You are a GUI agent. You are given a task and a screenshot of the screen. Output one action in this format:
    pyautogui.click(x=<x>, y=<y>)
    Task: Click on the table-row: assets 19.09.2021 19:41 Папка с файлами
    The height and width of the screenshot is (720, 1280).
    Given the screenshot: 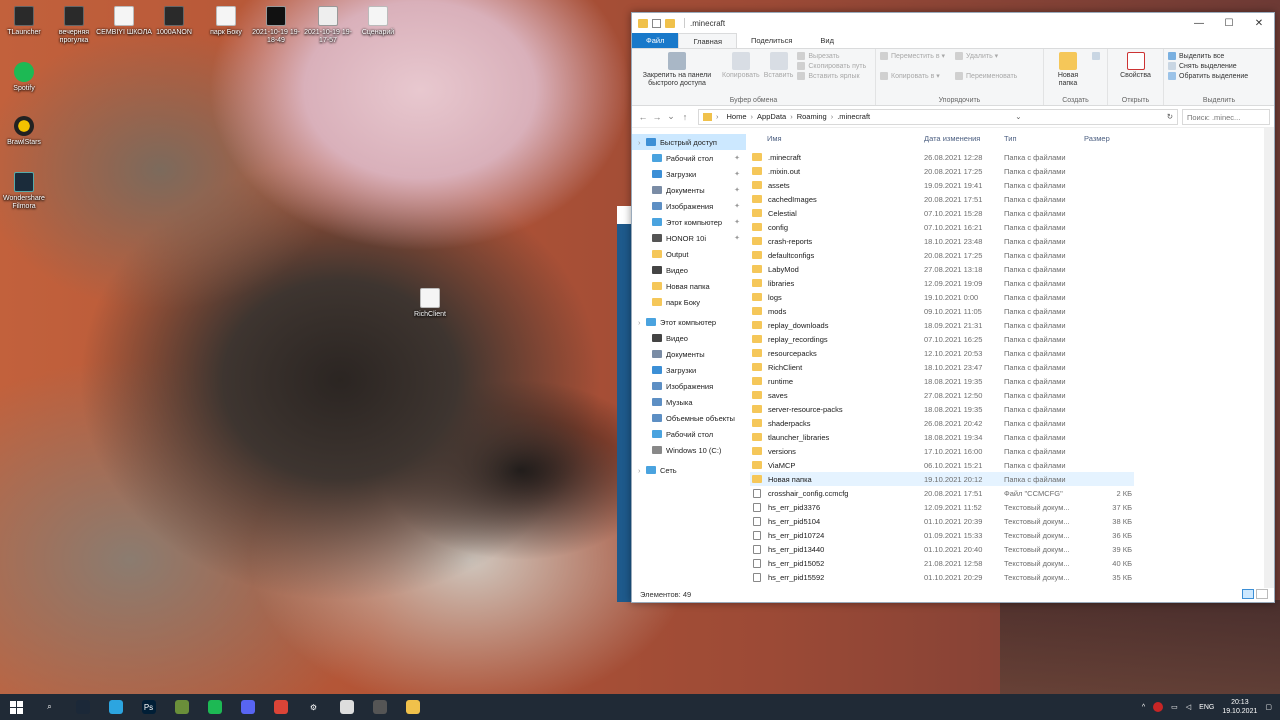 What is the action you would take?
    pyautogui.click(x=942, y=185)
    